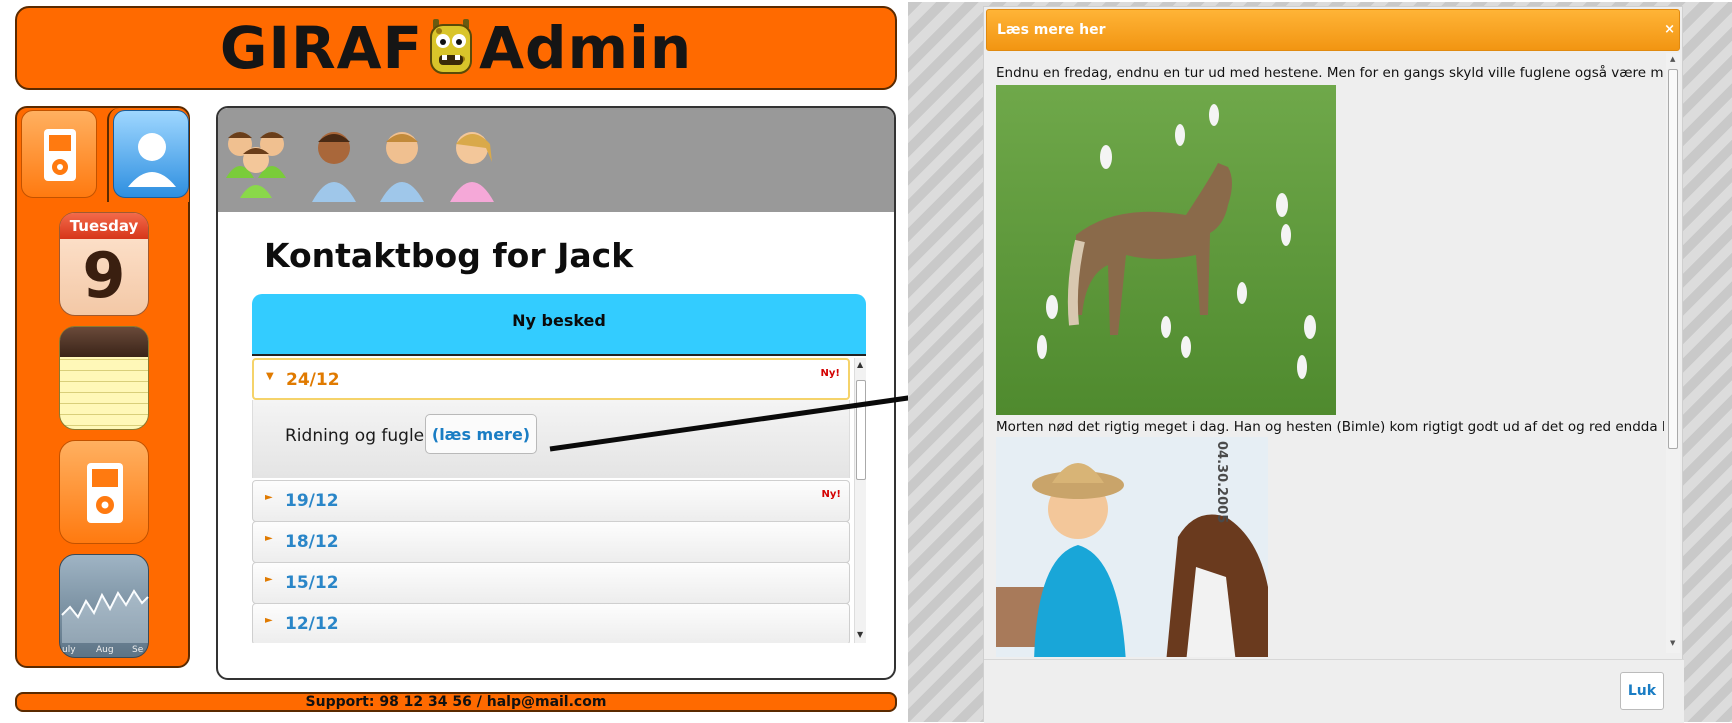  Describe the element at coordinates (1334, 691) in the screenshot. I see `dialog-footer: Luk` at that location.